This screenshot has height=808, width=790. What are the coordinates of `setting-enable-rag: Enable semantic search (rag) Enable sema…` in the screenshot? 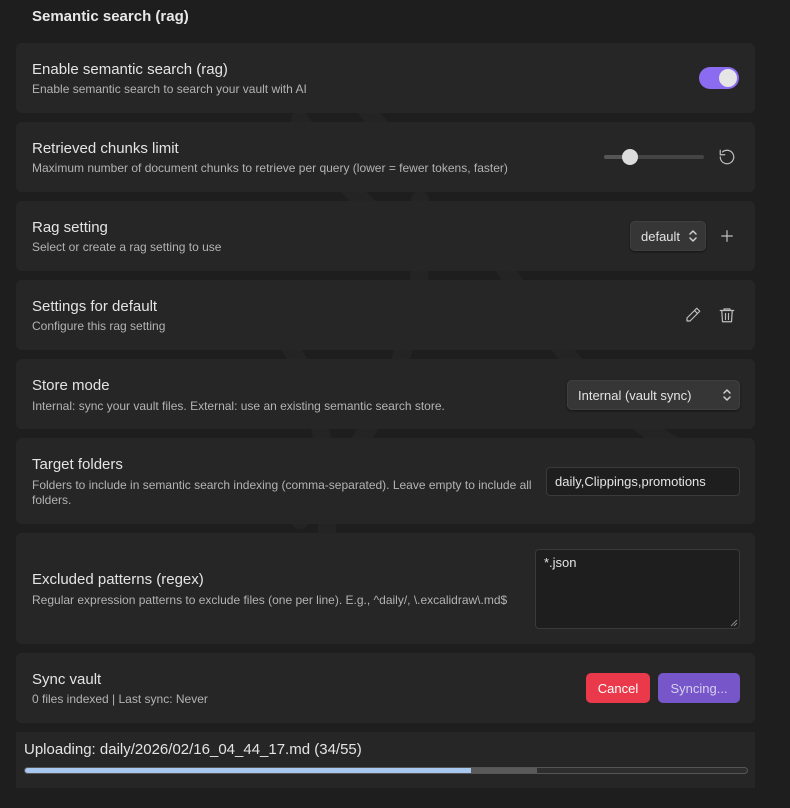 It's located at (385, 78).